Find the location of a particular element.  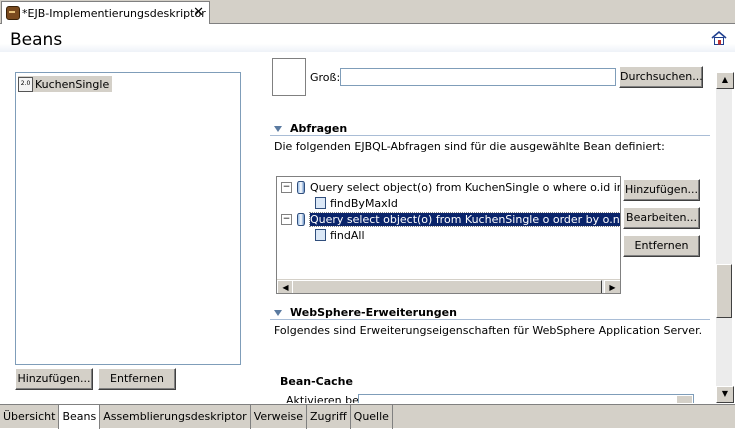

tab-overview: Übersicht is located at coordinates (30, 417).